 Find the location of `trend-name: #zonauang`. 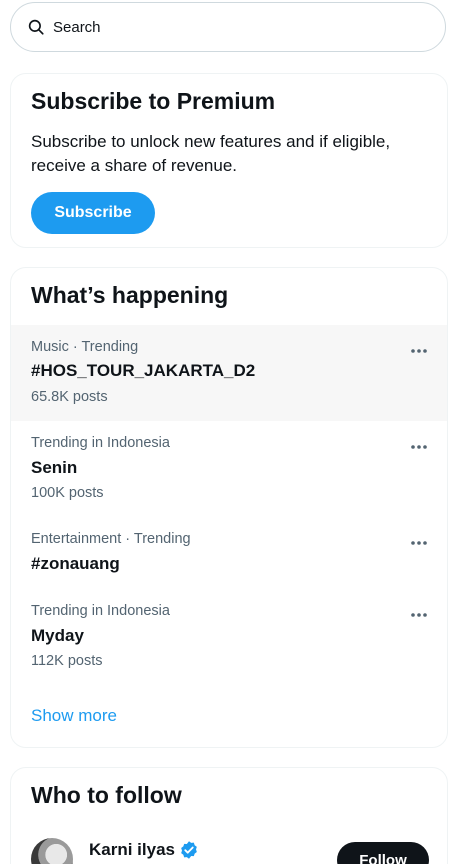

trend-name: #zonauang is located at coordinates (75, 563).